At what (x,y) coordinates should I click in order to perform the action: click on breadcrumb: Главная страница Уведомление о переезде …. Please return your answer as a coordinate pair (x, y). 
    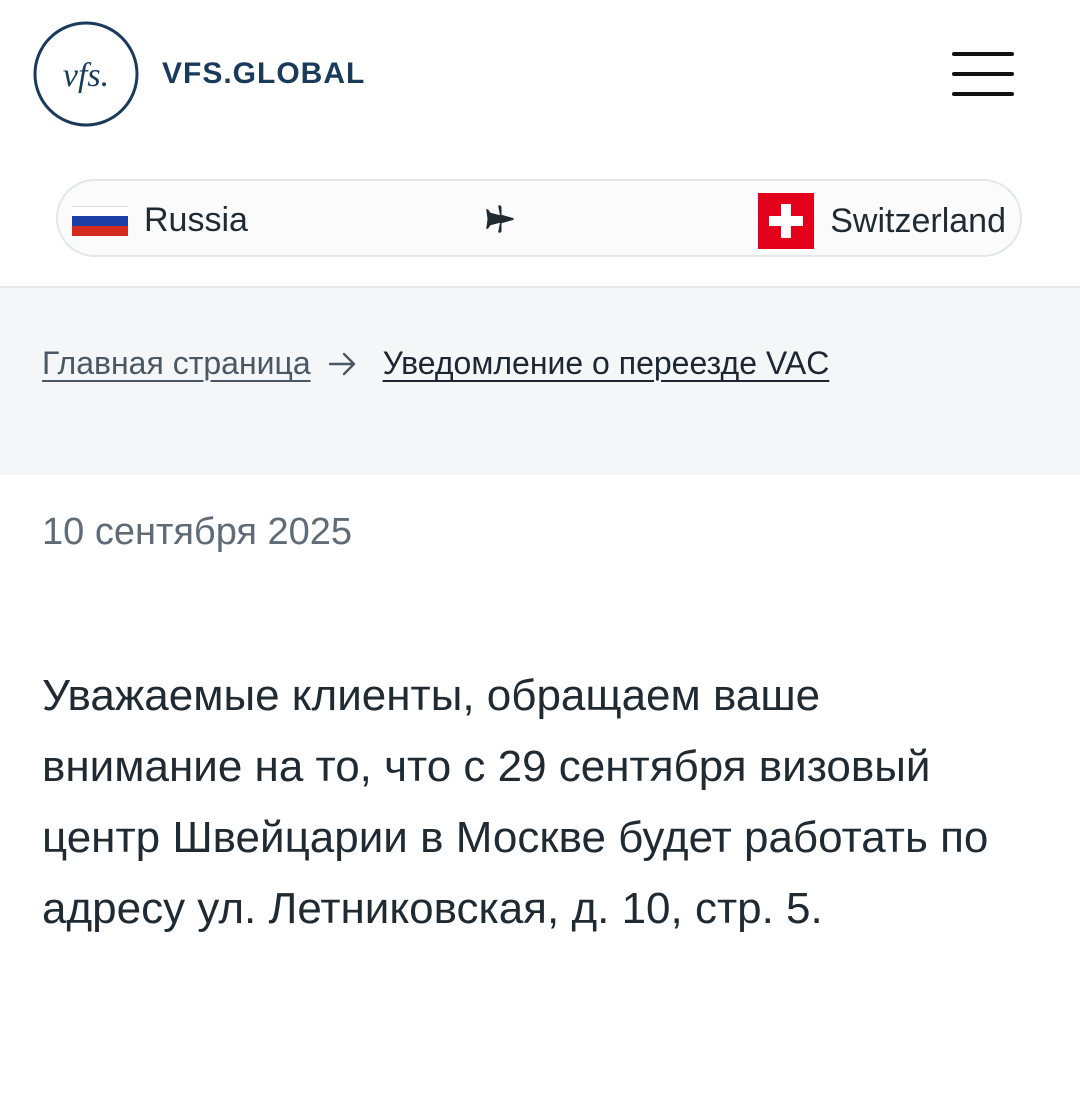
    Looking at the image, I should click on (435, 363).